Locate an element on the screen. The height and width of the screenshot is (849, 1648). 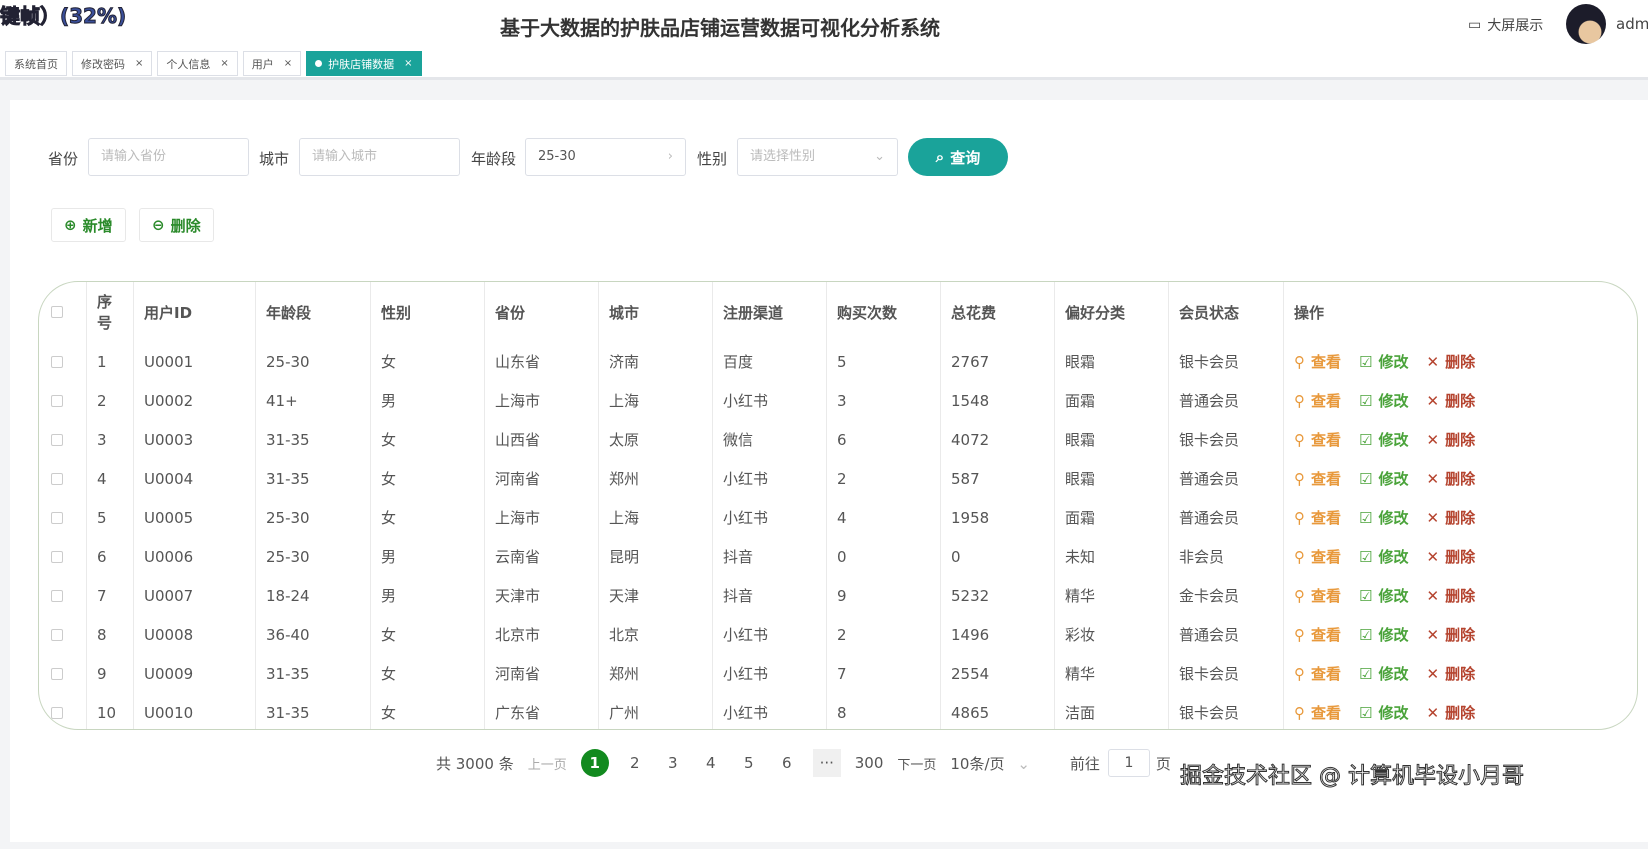
table-cell: 女 is located at coordinates (428, 478).